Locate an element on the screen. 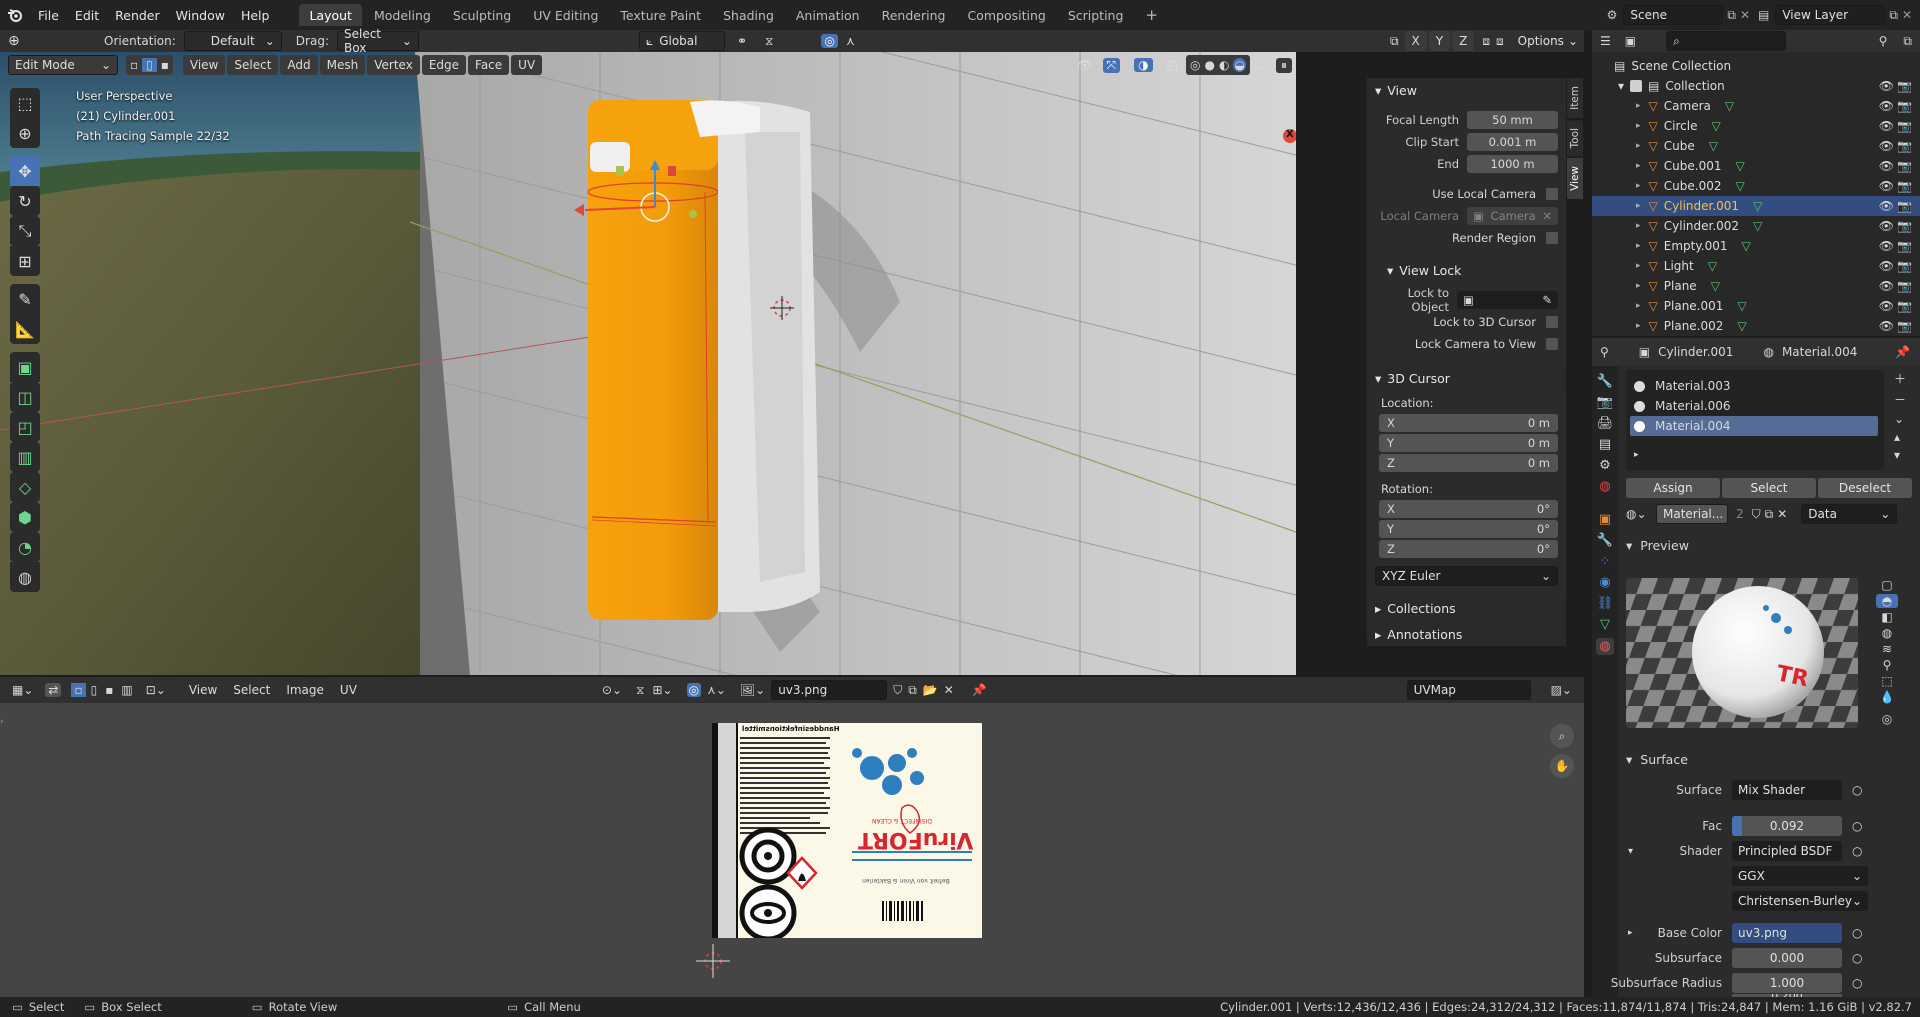 Image resolution: width=1920 pixels, height=1017 pixels. image-browse-icon: 🖼⌄ is located at coordinates (752, 690).